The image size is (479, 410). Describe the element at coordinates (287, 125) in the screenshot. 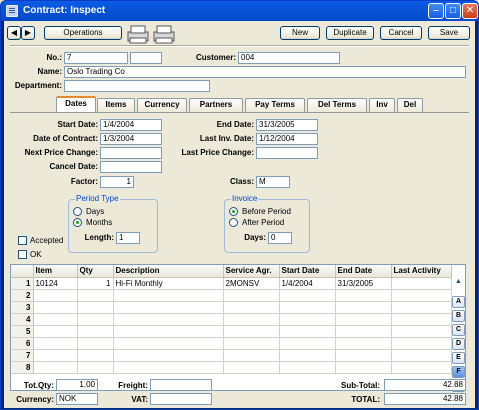

I see `end-date-field: 31/3/2005` at that location.